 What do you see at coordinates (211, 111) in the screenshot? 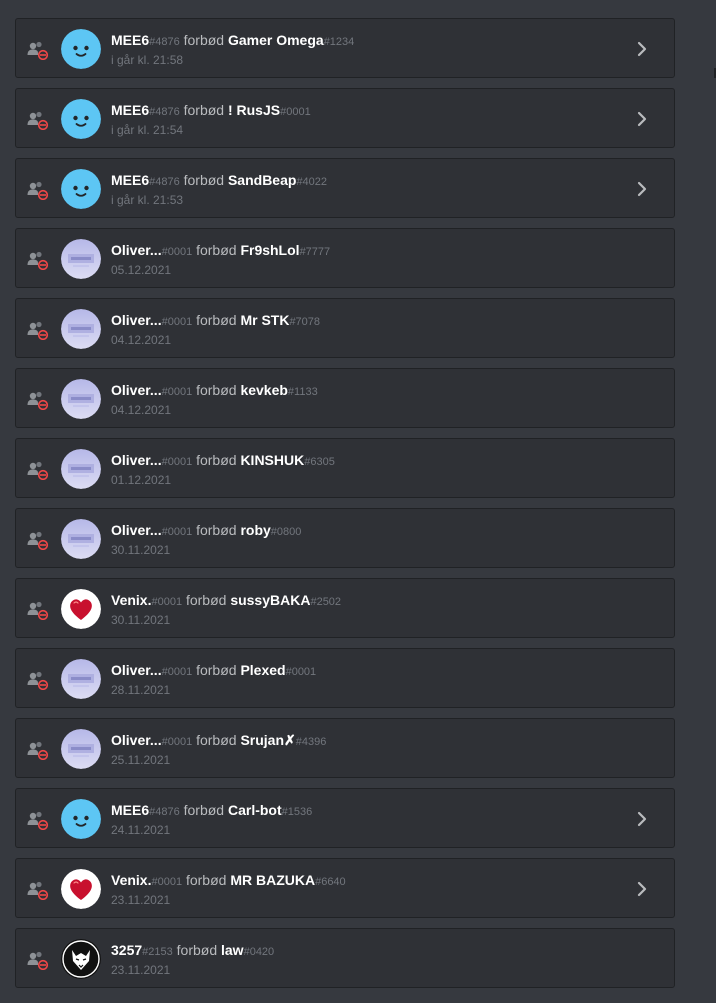
I see `entry-summary: MEE6#4876 forbød ! RusJS#0001` at bounding box center [211, 111].